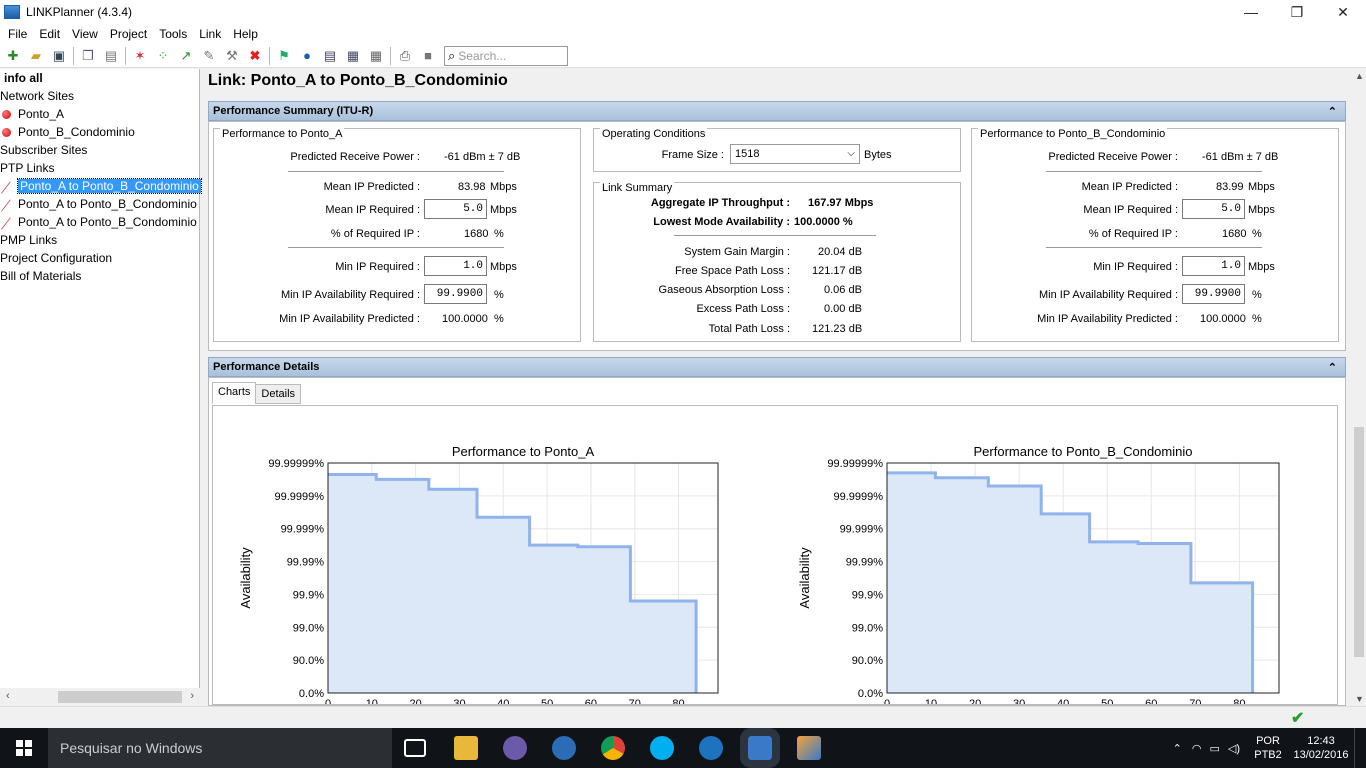 The height and width of the screenshot is (768, 1366). Describe the element at coordinates (220, 748) in the screenshot. I see `taskbar-search: Pesquisar no Windows` at that location.